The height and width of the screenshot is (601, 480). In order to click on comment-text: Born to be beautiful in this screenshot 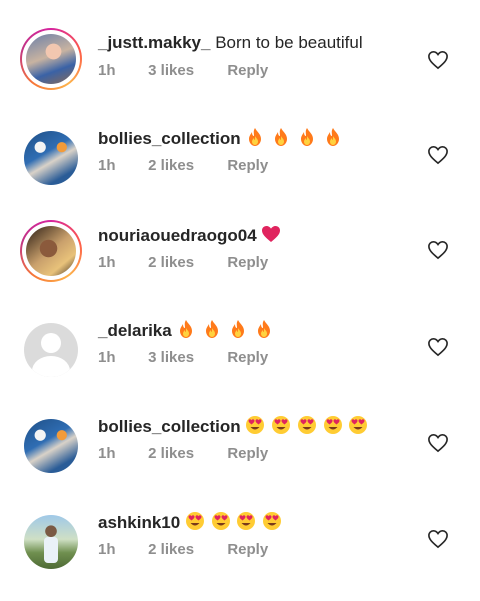, I will do `click(289, 42)`.